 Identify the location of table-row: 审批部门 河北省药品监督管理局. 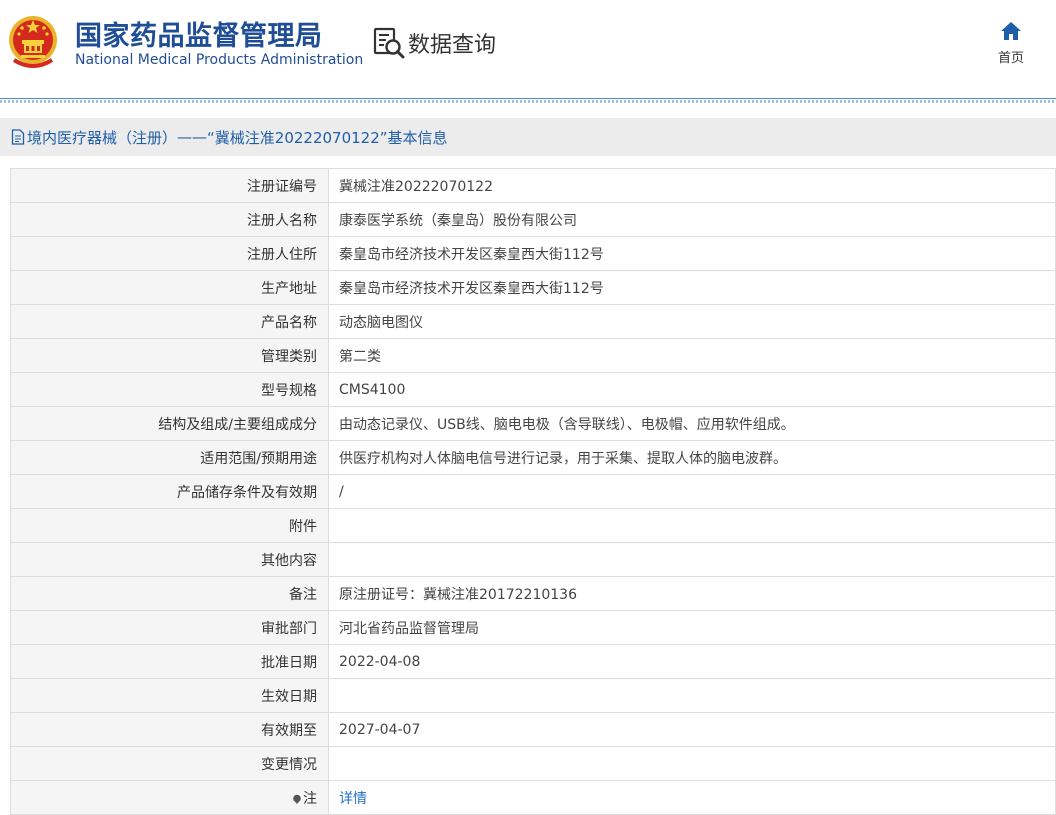
(533, 627).